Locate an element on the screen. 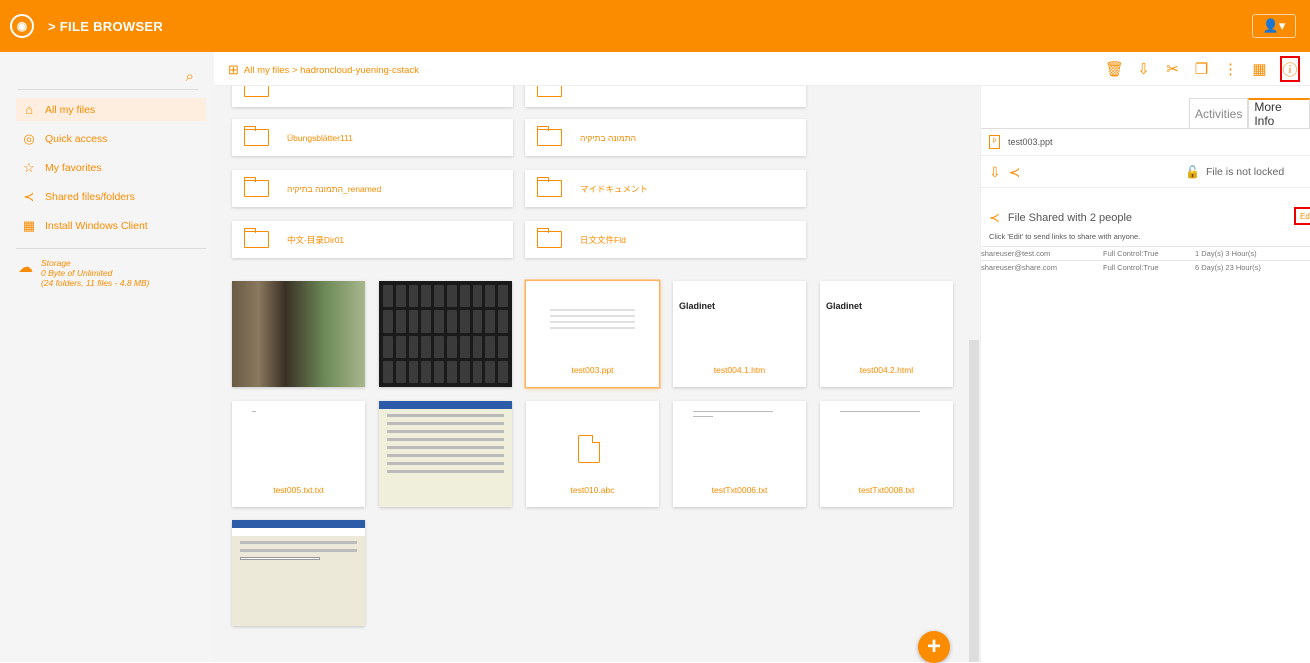  folder-item: 日文文件Fld is located at coordinates (665, 239).